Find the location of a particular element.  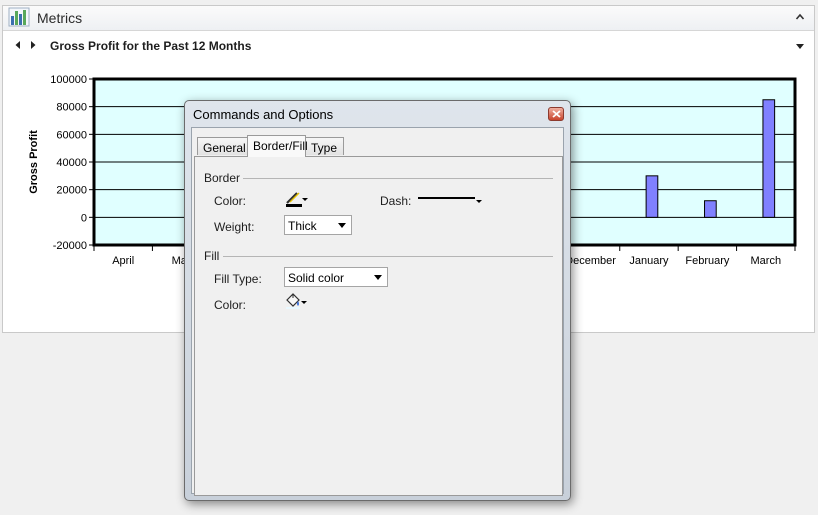

y-tick-label: 60000 is located at coordinates (71, 135).